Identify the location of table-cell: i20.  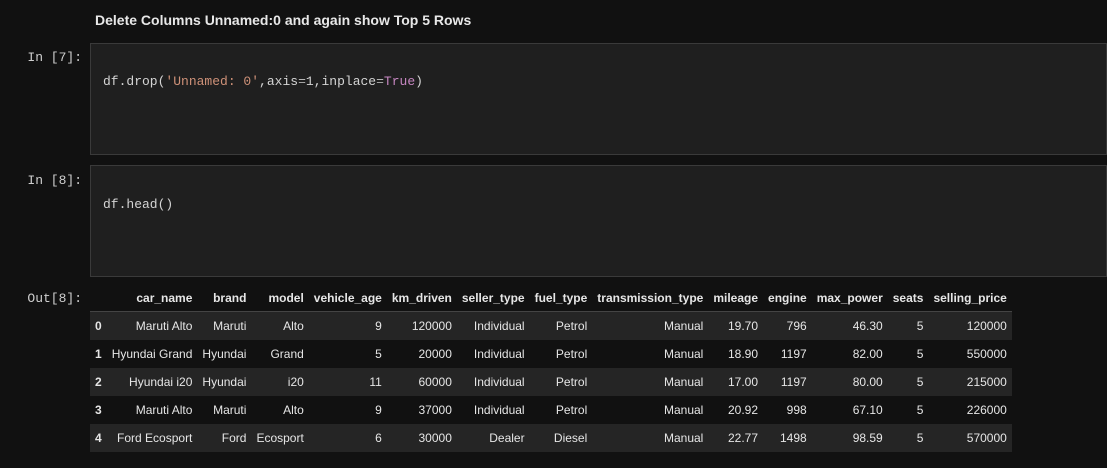
(295, 382).